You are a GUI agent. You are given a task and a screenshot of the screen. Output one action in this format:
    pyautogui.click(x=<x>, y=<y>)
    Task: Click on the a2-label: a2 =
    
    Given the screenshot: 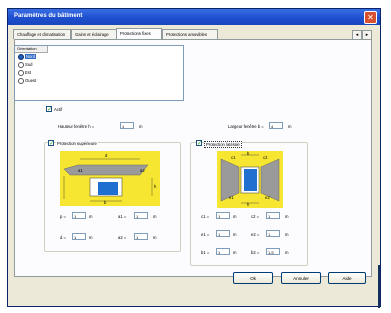 What is the action you would take?
    pyautogui.click(x=122, y=237)
    